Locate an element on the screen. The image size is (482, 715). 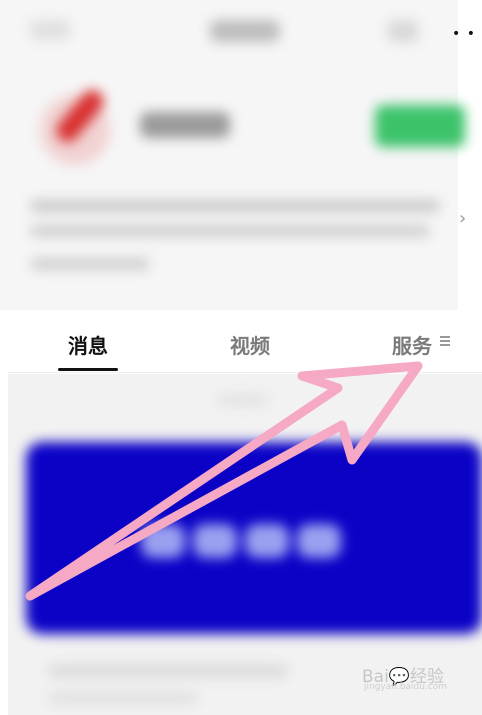
account-name-blurred is located at coordinates (185, 125).